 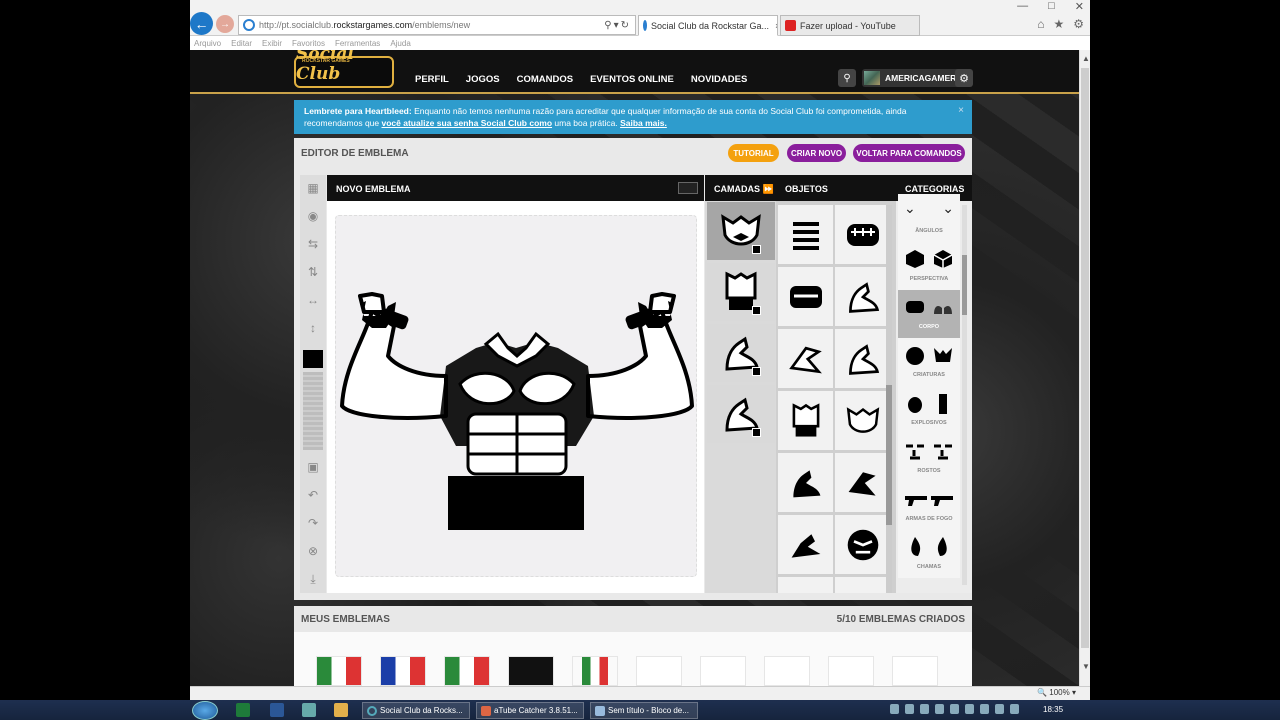 I want to click on learn-more-link: Saiba mais., so click(x=643, y=123).